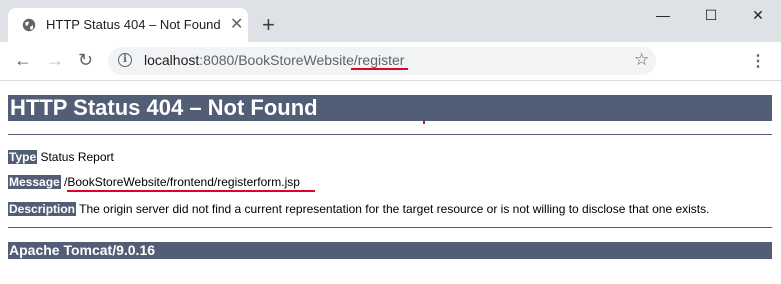 This screenshot has width=781, height=284. What do you see at coordinates (23, 60) in the screenshot?
I see `back-button: ←` at bounding box center [23, 60].